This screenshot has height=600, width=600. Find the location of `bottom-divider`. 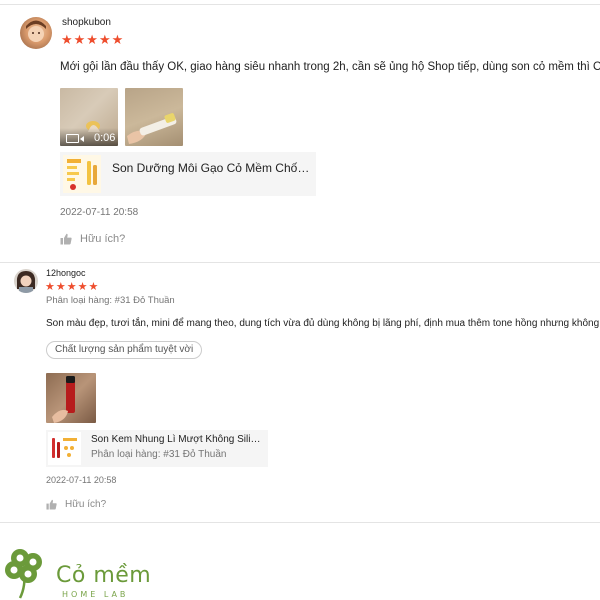

bottom-divider is located at coordinates (300, 522).